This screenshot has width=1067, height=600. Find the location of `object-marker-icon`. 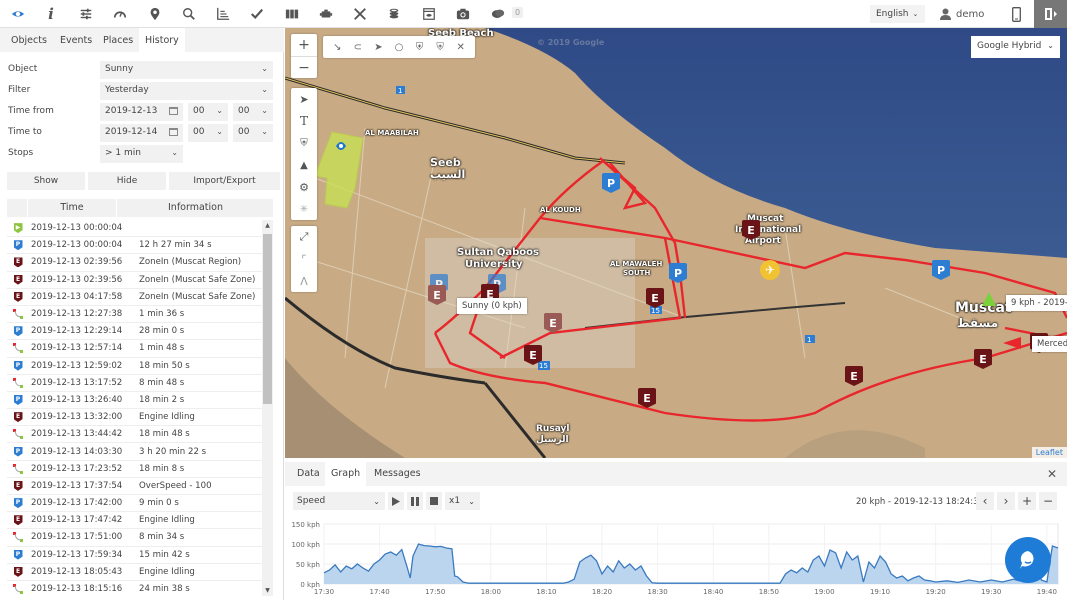

object-marker-icon is located at coordinates (341, 146).